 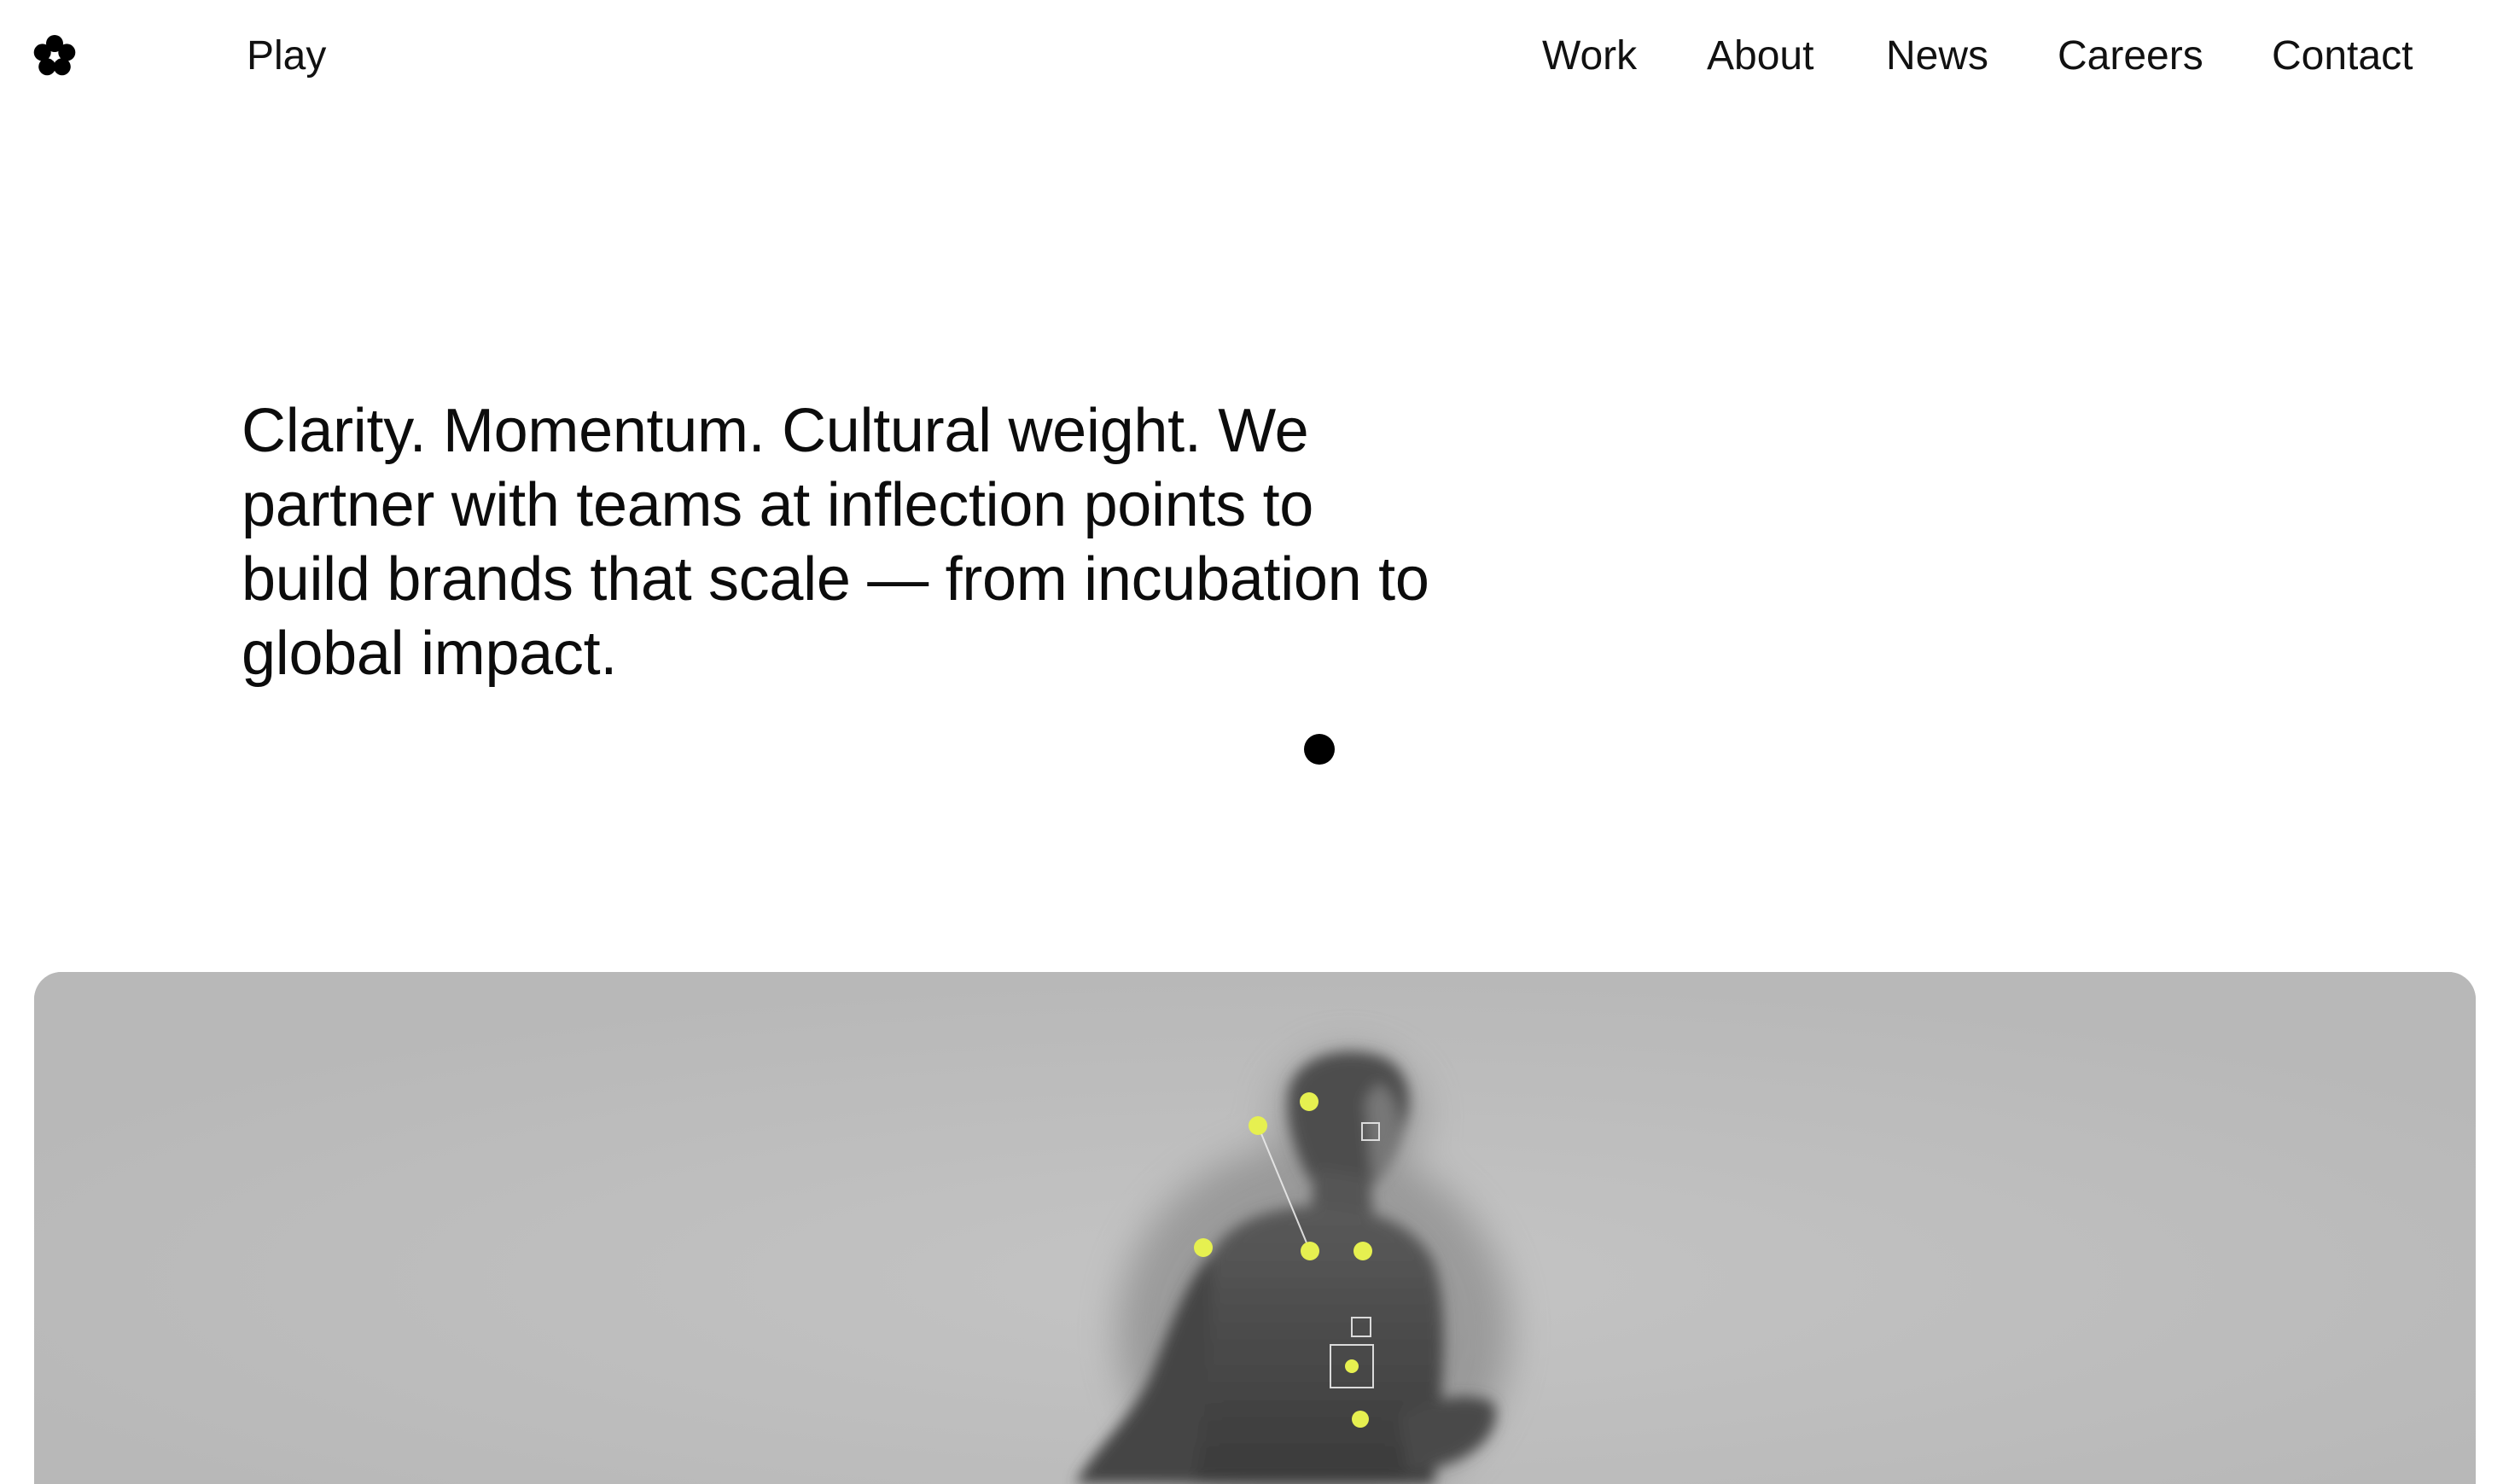 What do you see at coordinates (1319, 749) in the screenshot?
I see `cursor-dot` at bounding box center [1319, 749].